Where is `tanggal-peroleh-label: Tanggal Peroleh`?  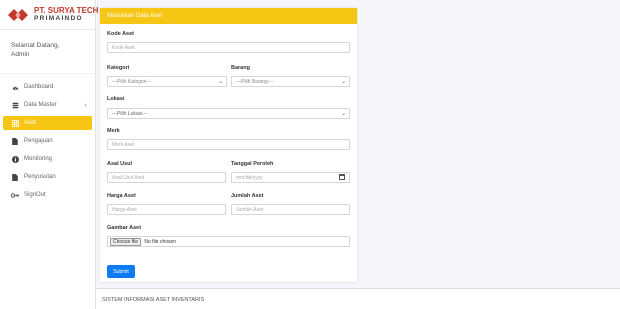 tanggal-peroleh-label: Tanggal Peroleh is located at coordinates (252, 164).